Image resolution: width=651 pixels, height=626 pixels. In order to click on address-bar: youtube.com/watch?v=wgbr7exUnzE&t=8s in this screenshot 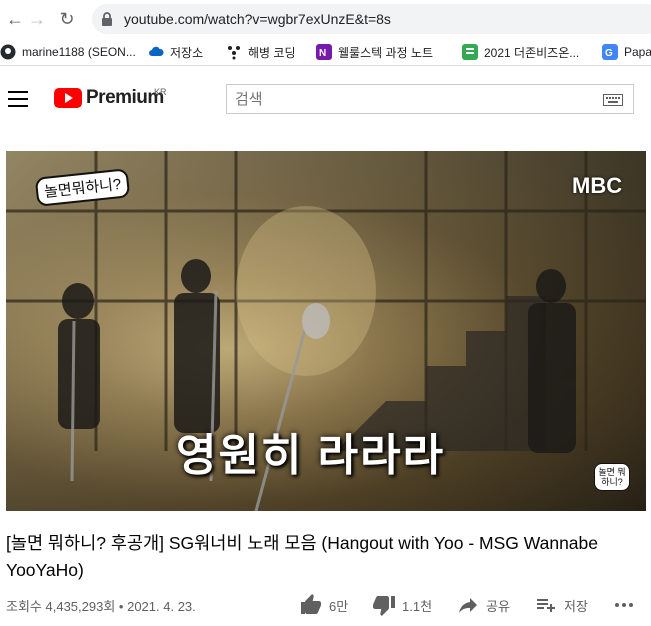, I will do `click(371, 19)`.